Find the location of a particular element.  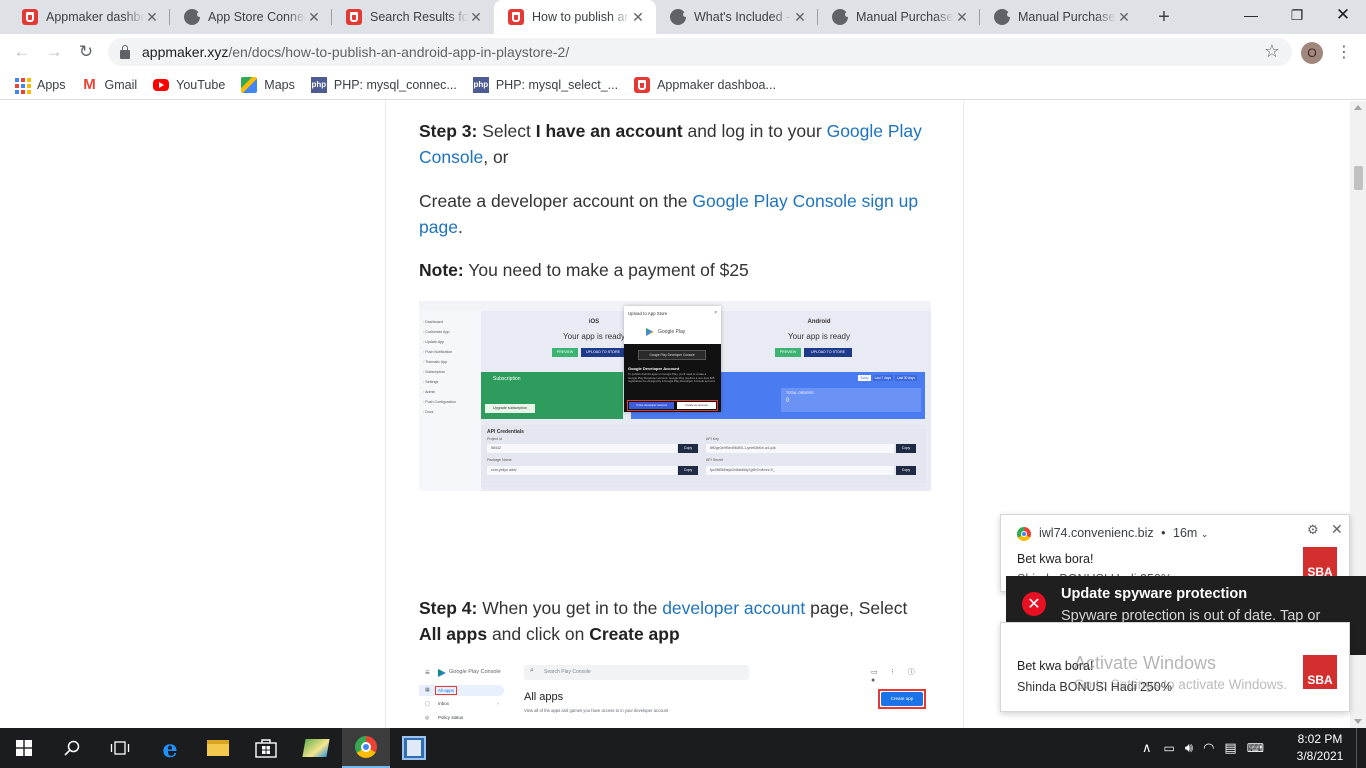

tab-manual-purchase-1: Manual Purchase - ✕ is located at coordinates (899, 17).